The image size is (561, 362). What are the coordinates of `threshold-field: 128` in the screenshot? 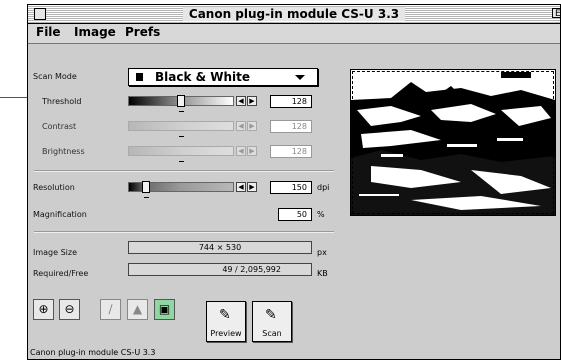 It's located at (291, 101).